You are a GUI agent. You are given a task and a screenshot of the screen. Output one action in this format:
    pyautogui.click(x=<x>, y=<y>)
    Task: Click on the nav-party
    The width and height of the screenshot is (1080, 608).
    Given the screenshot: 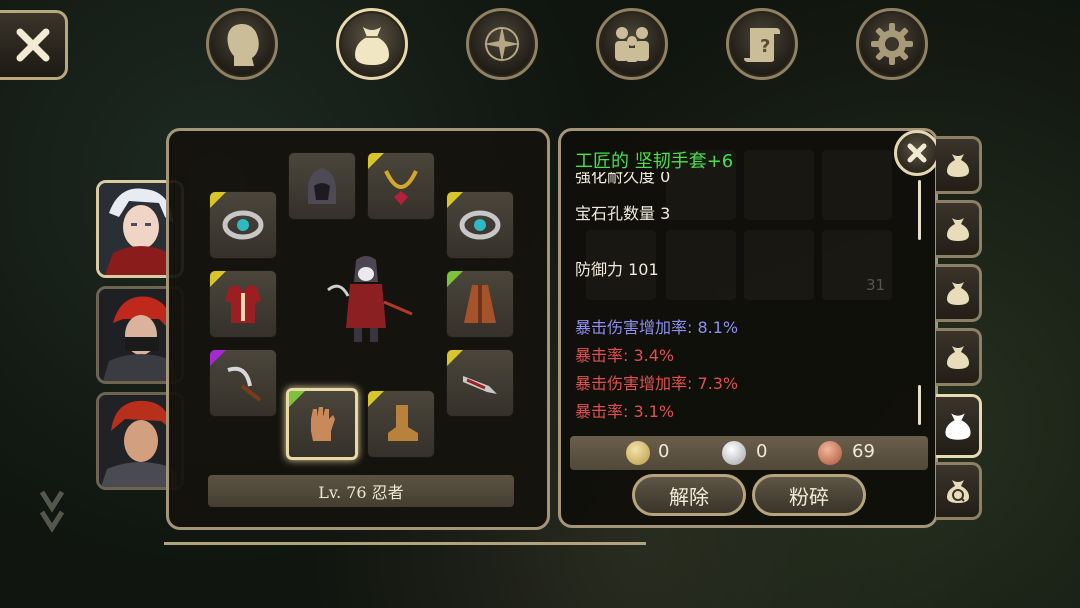 What is the action you would take?
    pyautogui.click(x=632, y=44)
    